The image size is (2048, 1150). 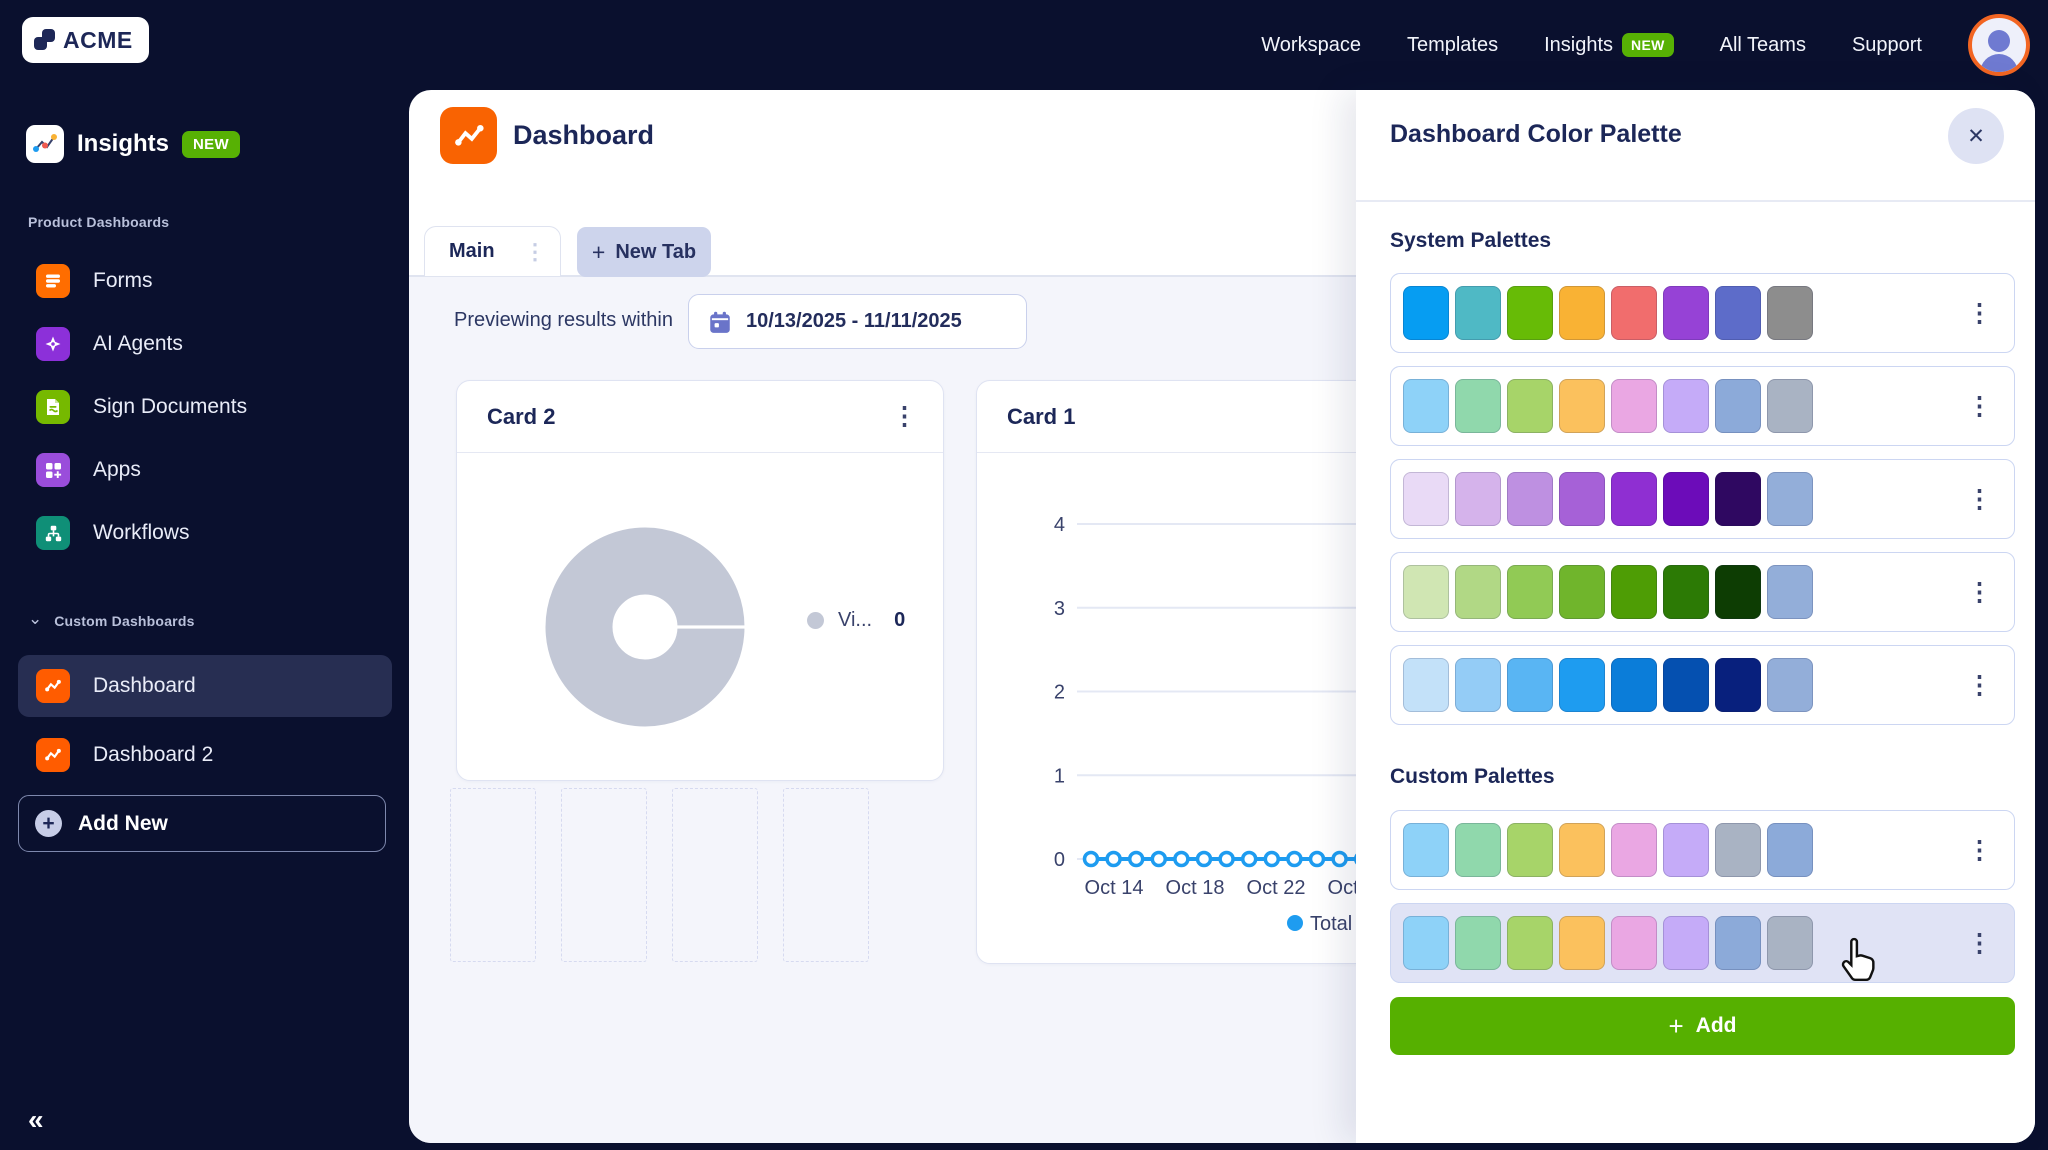 What do you see at coordinates (1763, 45) in the screenshot?
I see `nav-all-teams: All Teams` at bounding box center [1763, 45].